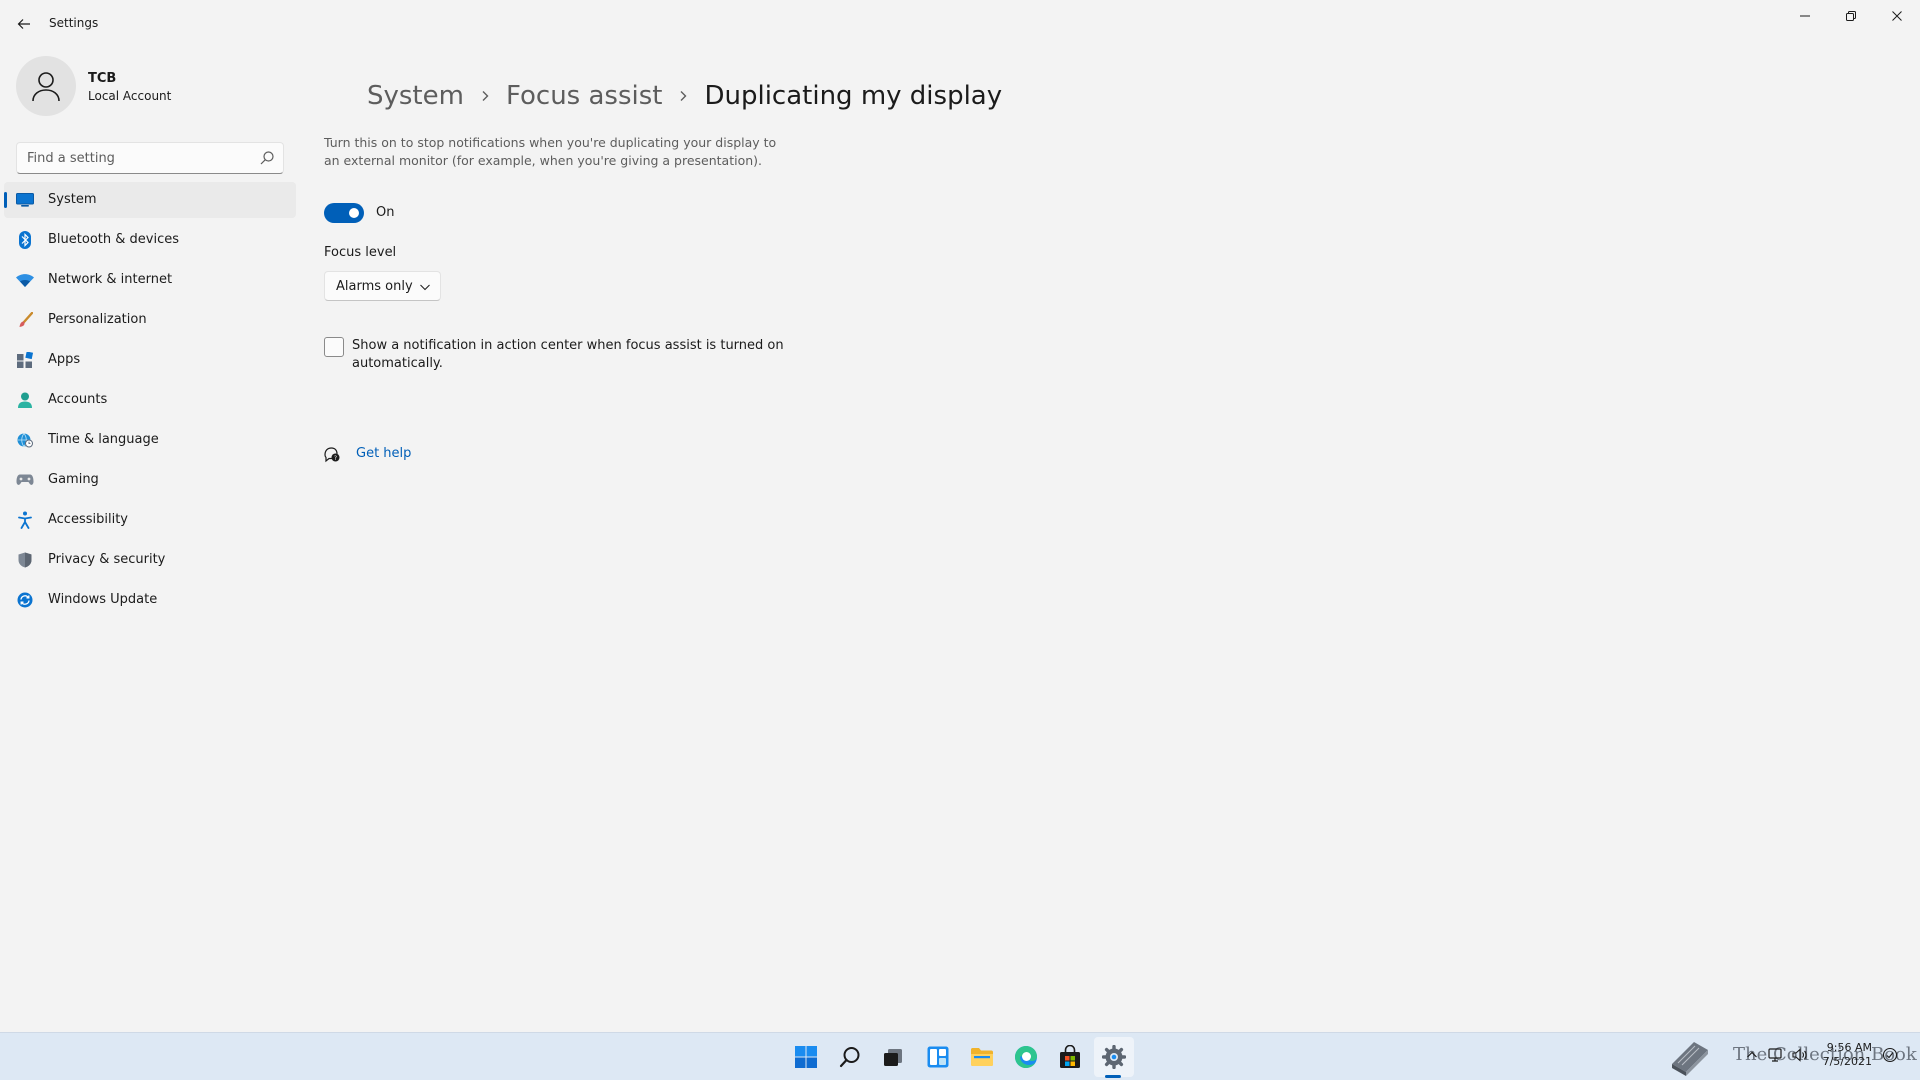  I want to click on sidebar-item-windows-update: Windows Update, so click(150, 600).